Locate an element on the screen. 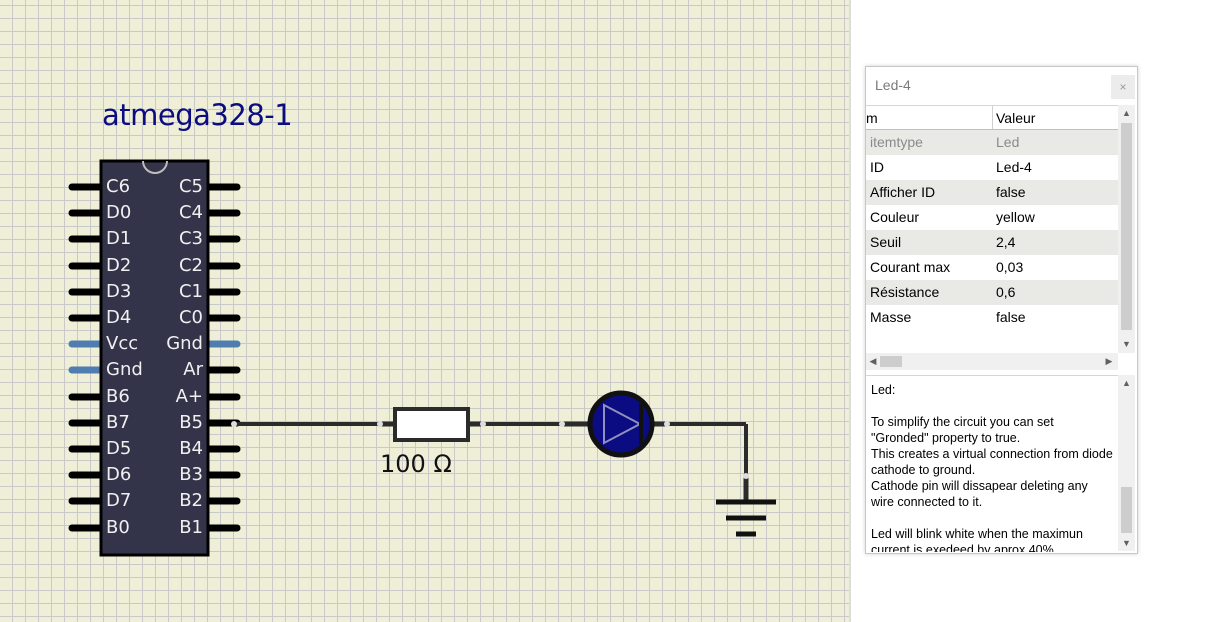  property-name: Masse is located at coordinates (891, 317).